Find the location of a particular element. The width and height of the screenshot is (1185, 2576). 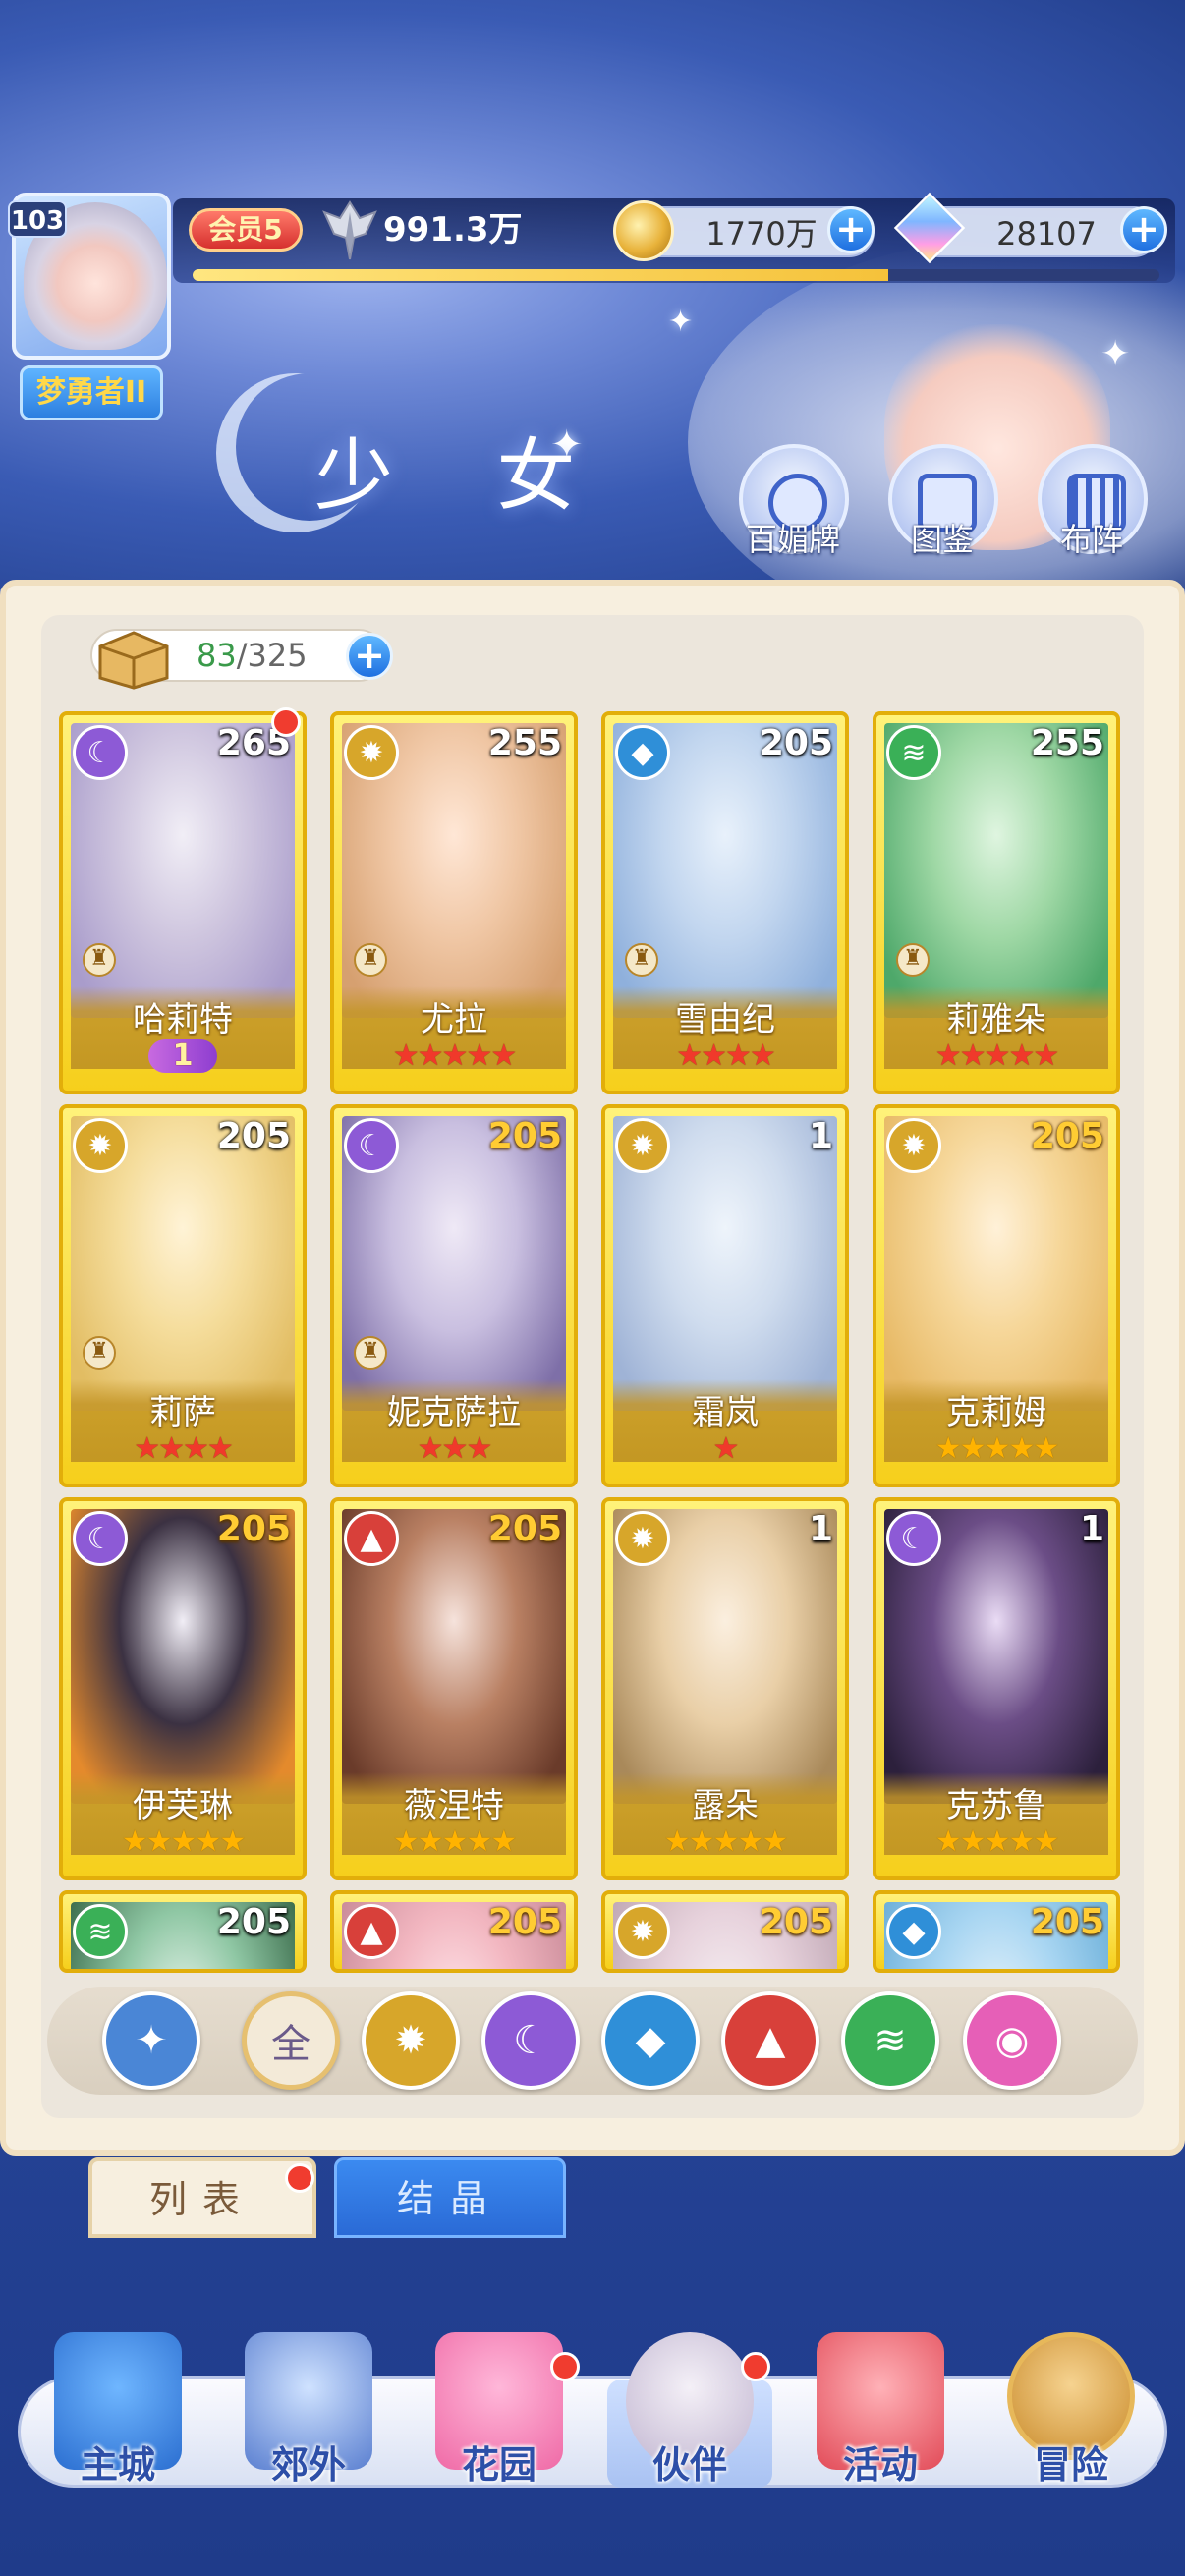

nav-label: 冒险 is located at coordinates (1071, 2465).